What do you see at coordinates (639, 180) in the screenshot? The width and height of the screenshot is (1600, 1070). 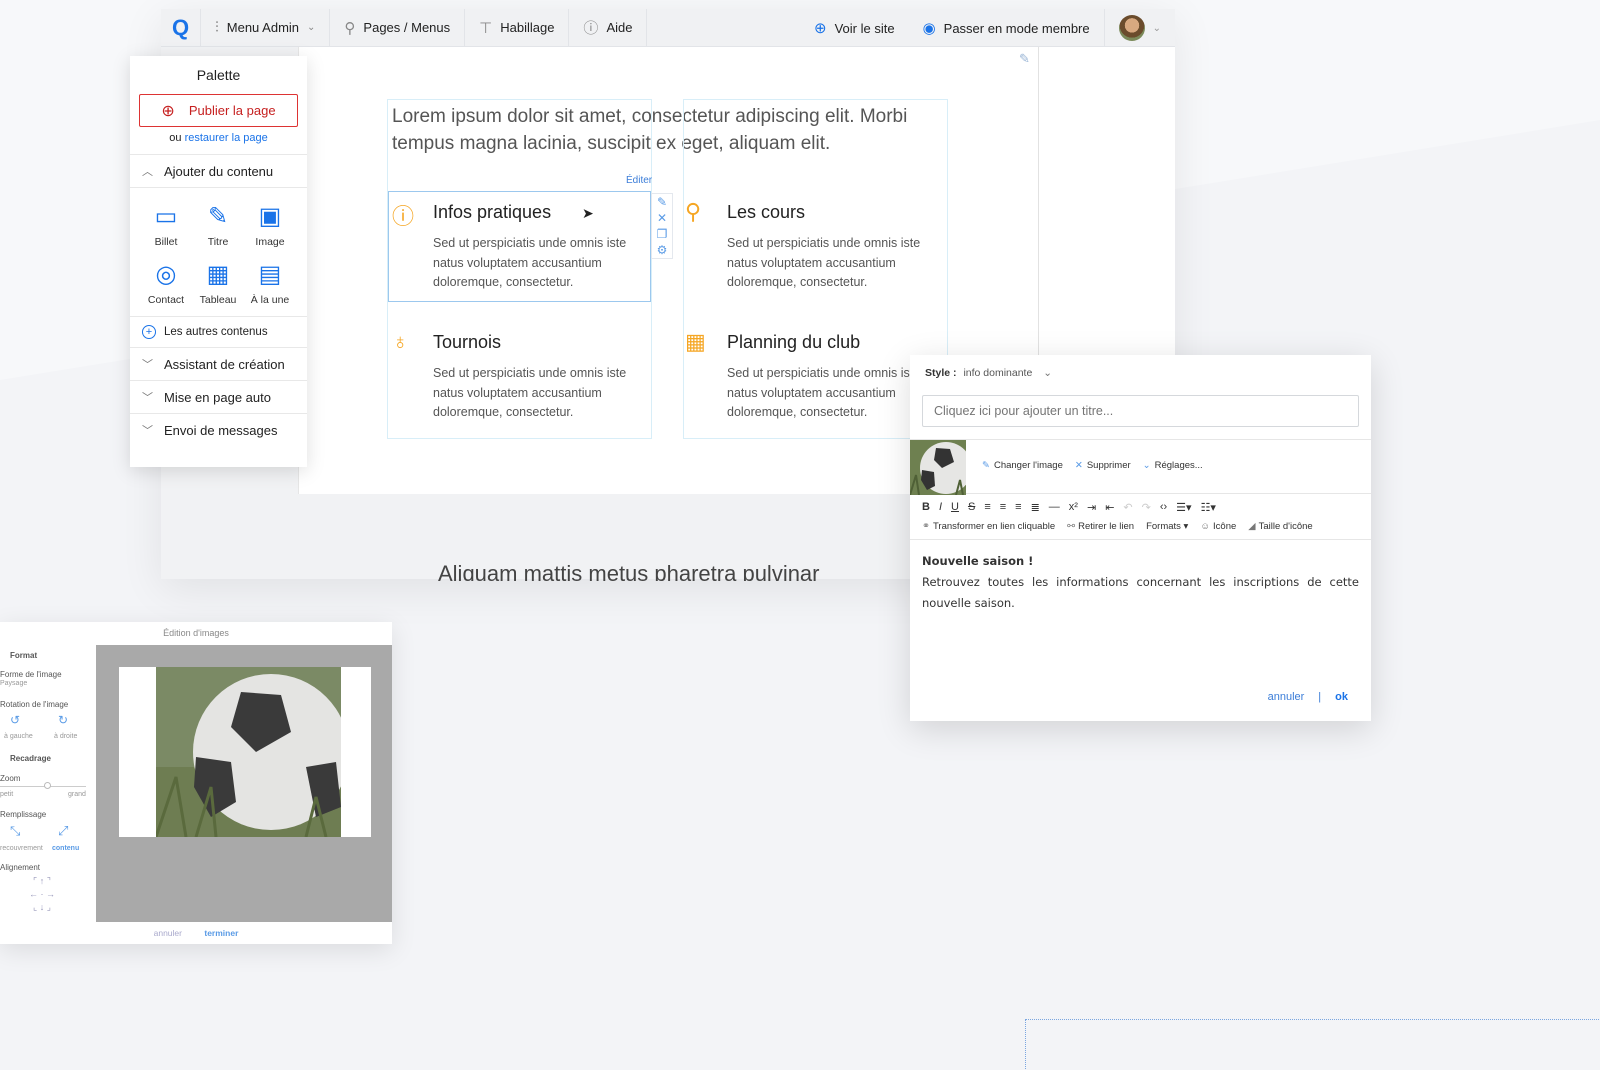 I see `edit-label: Éditer` at bounding box center [639, 180].